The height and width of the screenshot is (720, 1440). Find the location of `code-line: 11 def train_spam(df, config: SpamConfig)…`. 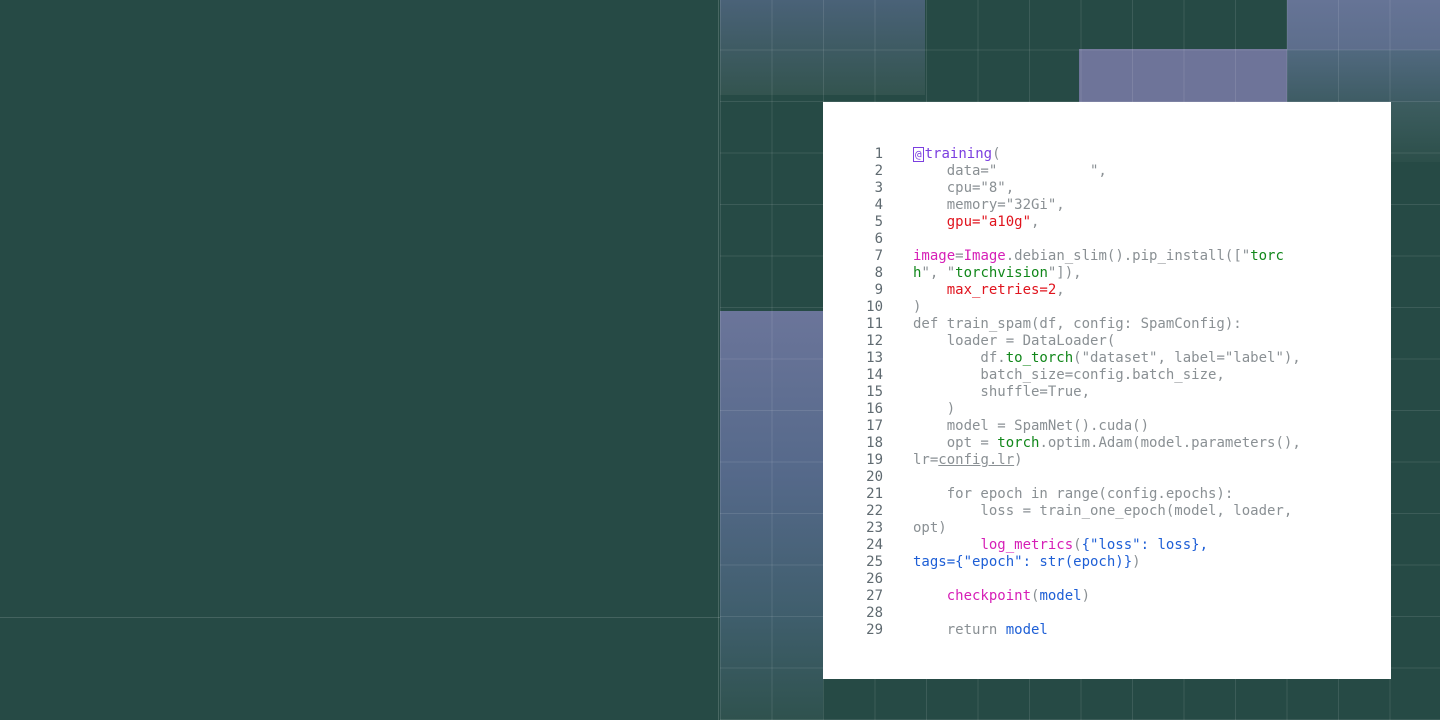

code-line: 11 def train_spam(df, config: SpamConfig)… is located at coordinates (1107, 324).